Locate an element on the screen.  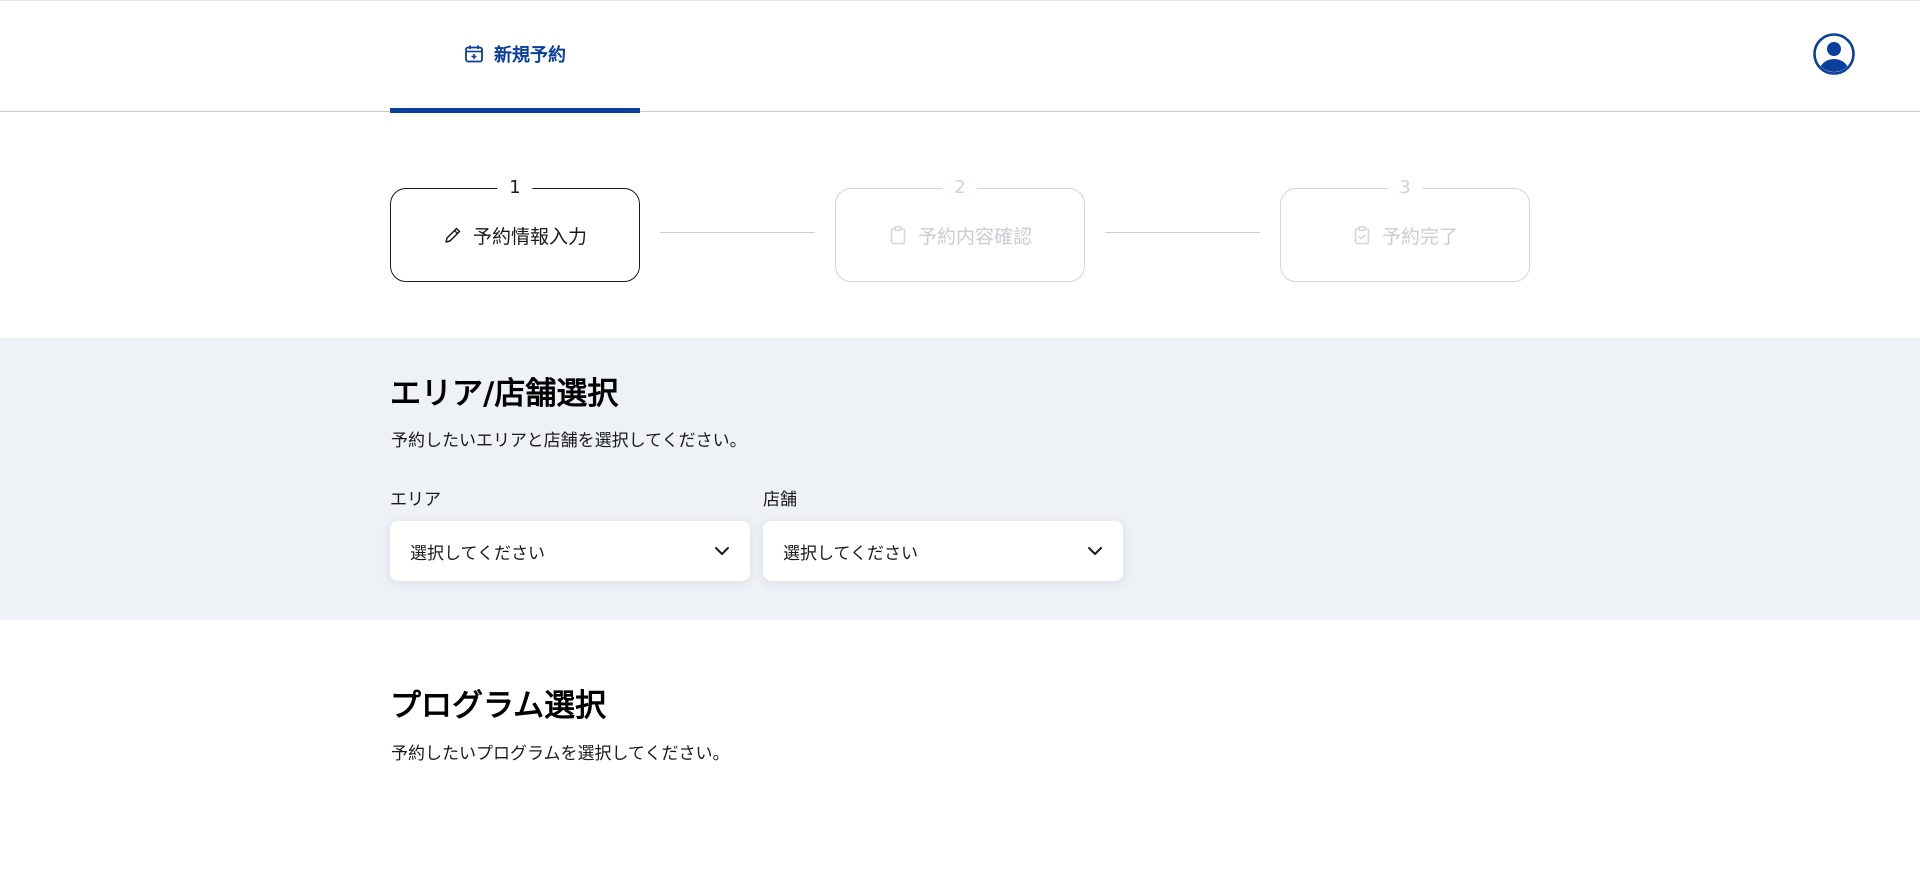
step-2: 2 予約内容確認 is located at coordinates (960, 229).